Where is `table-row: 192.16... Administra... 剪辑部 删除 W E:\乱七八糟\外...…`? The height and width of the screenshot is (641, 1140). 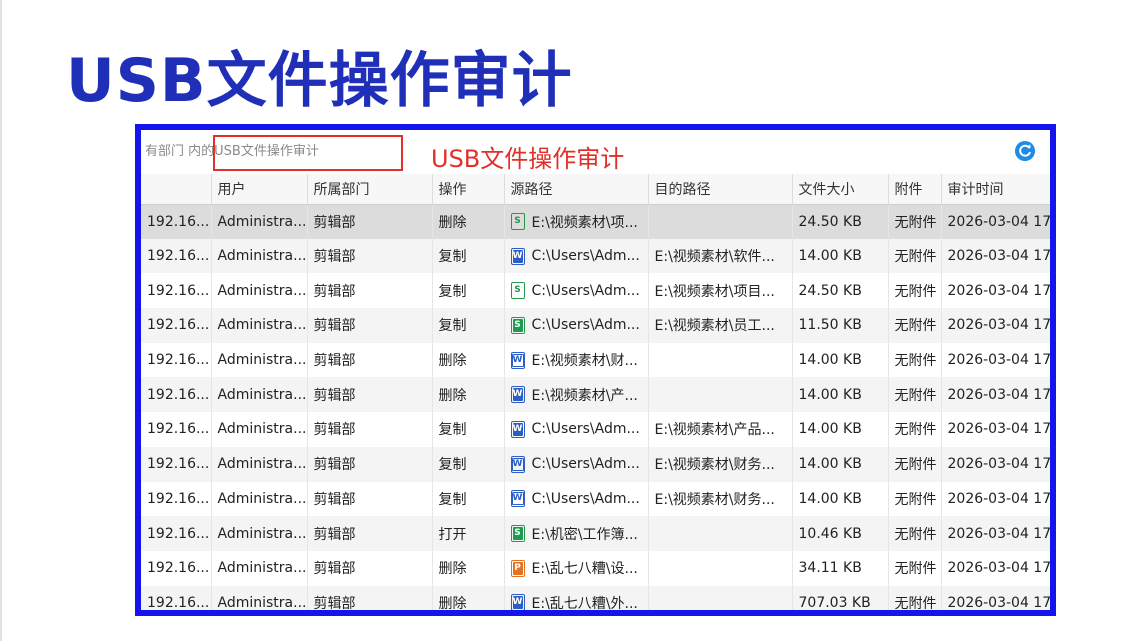
table-row: 192.16... Administra... 剪辑部 删除 W E:\乱七八糟\外...… is located at coordinates (595, 597).